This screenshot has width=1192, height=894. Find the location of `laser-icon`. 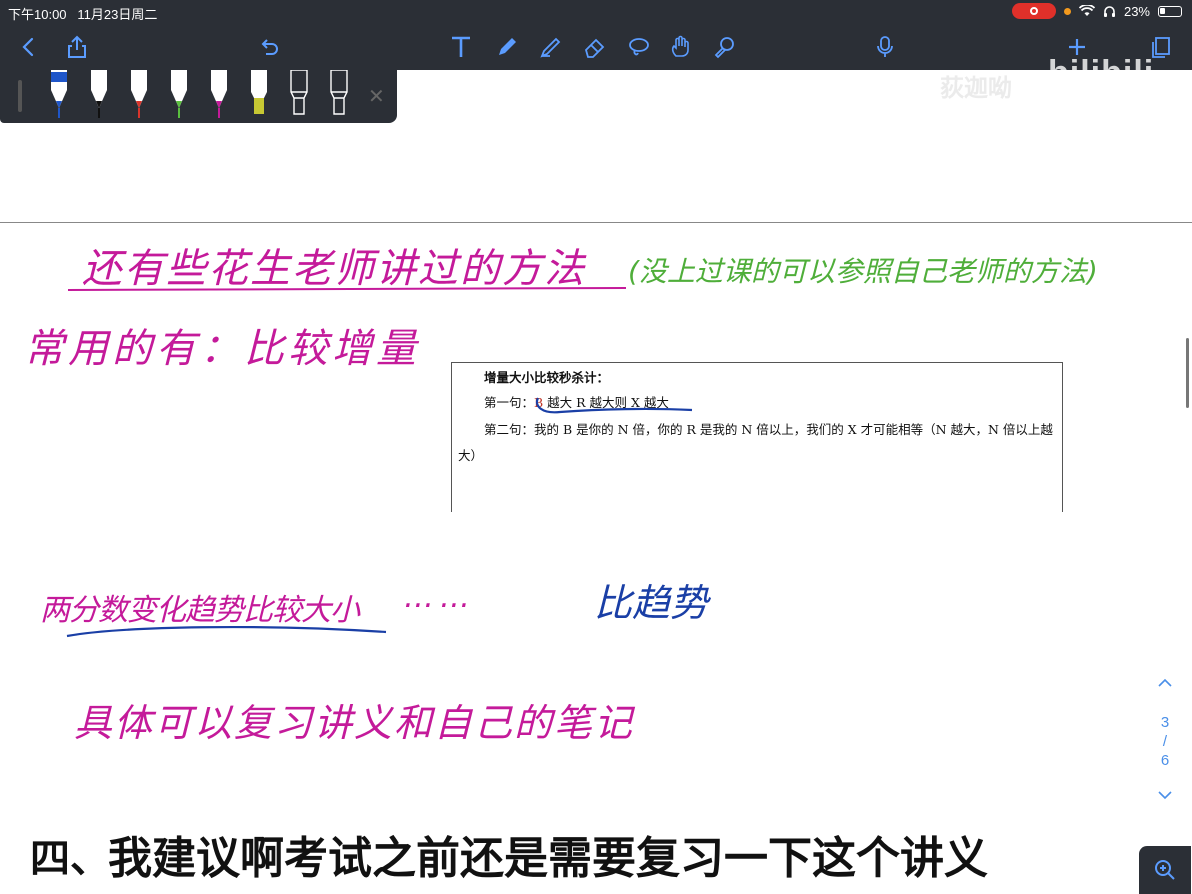

laser-icon is located at coordinates (725, 47).